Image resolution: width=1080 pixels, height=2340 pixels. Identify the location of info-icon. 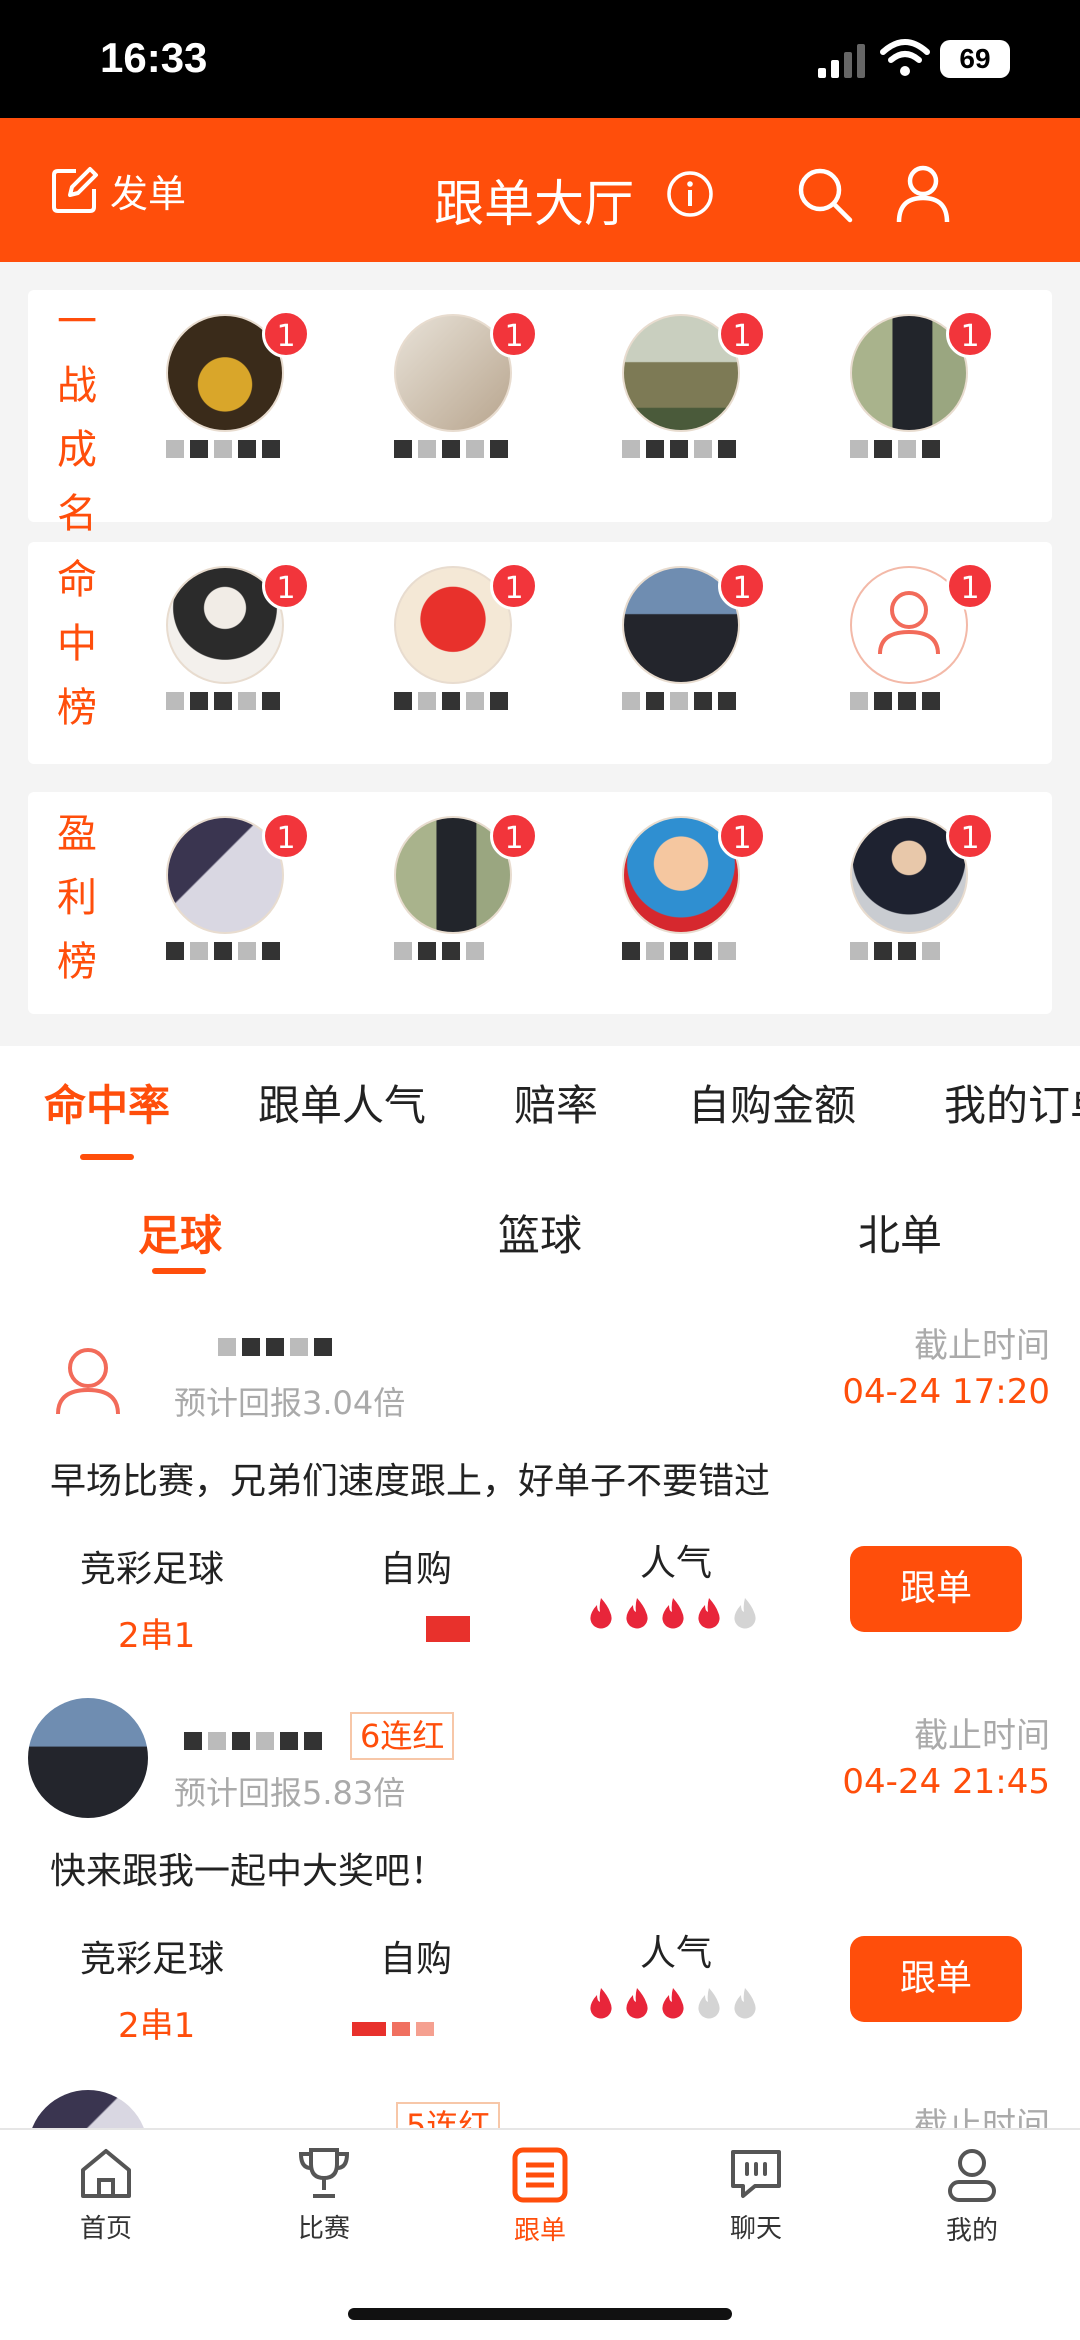
(690, 194).